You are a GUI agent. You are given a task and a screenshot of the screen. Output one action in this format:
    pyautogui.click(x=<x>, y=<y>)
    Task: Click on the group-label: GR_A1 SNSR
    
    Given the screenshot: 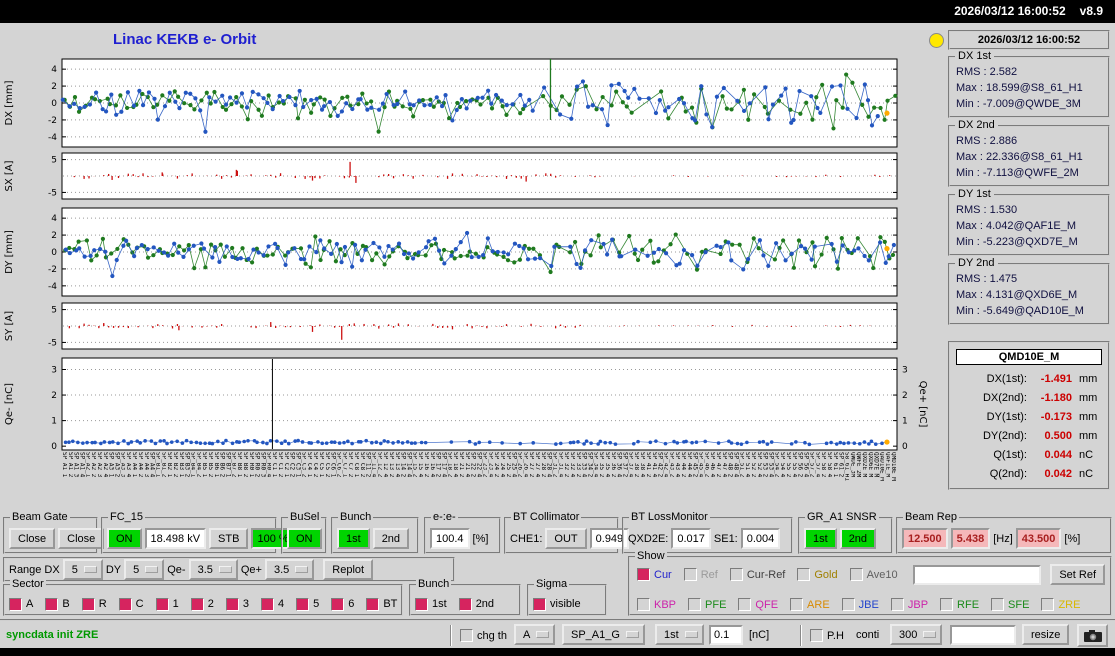 What is the action you would take?
    pyautogui.click(x=842, y=517)
    